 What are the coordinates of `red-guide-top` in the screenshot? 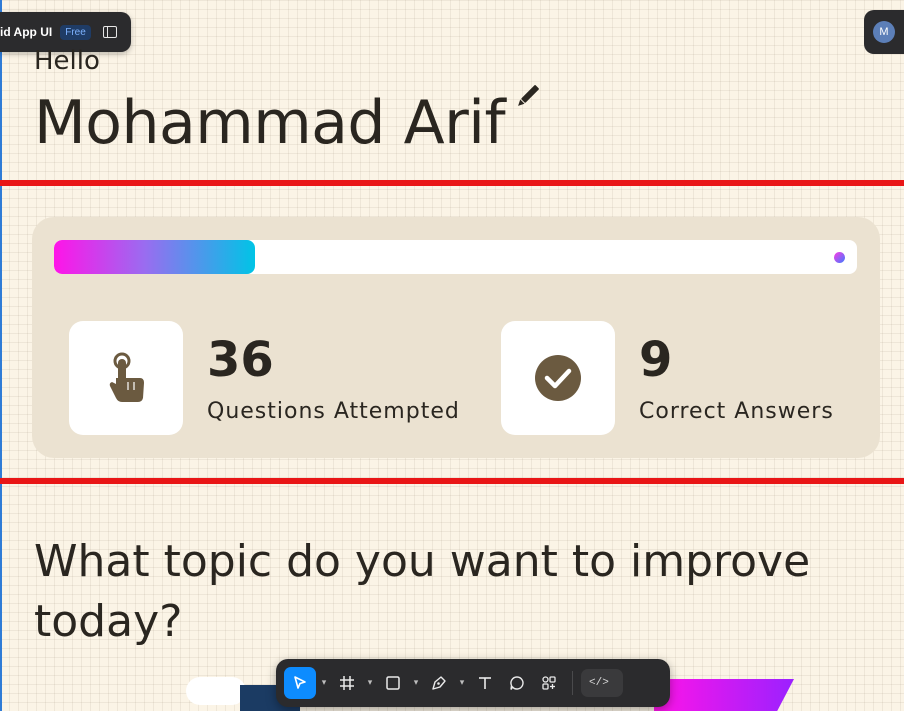 It's located at (452, 183).